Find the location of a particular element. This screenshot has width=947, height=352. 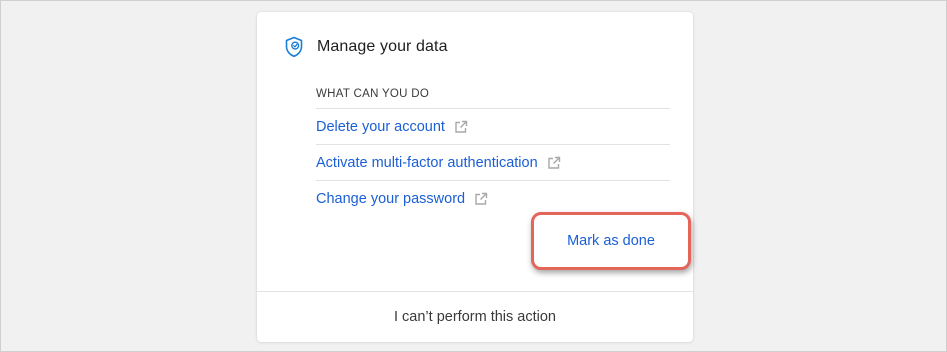

shield-check-icon is located at coordinates (294, 47).